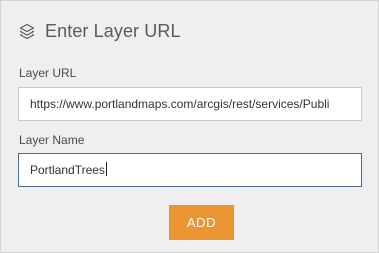 This screenshot has width=379, height=253. What do you see at coordinates (113, 30) in the screenshot?
I see `dialog-title: Enter Layer URL` at bounding box center [113, 30].